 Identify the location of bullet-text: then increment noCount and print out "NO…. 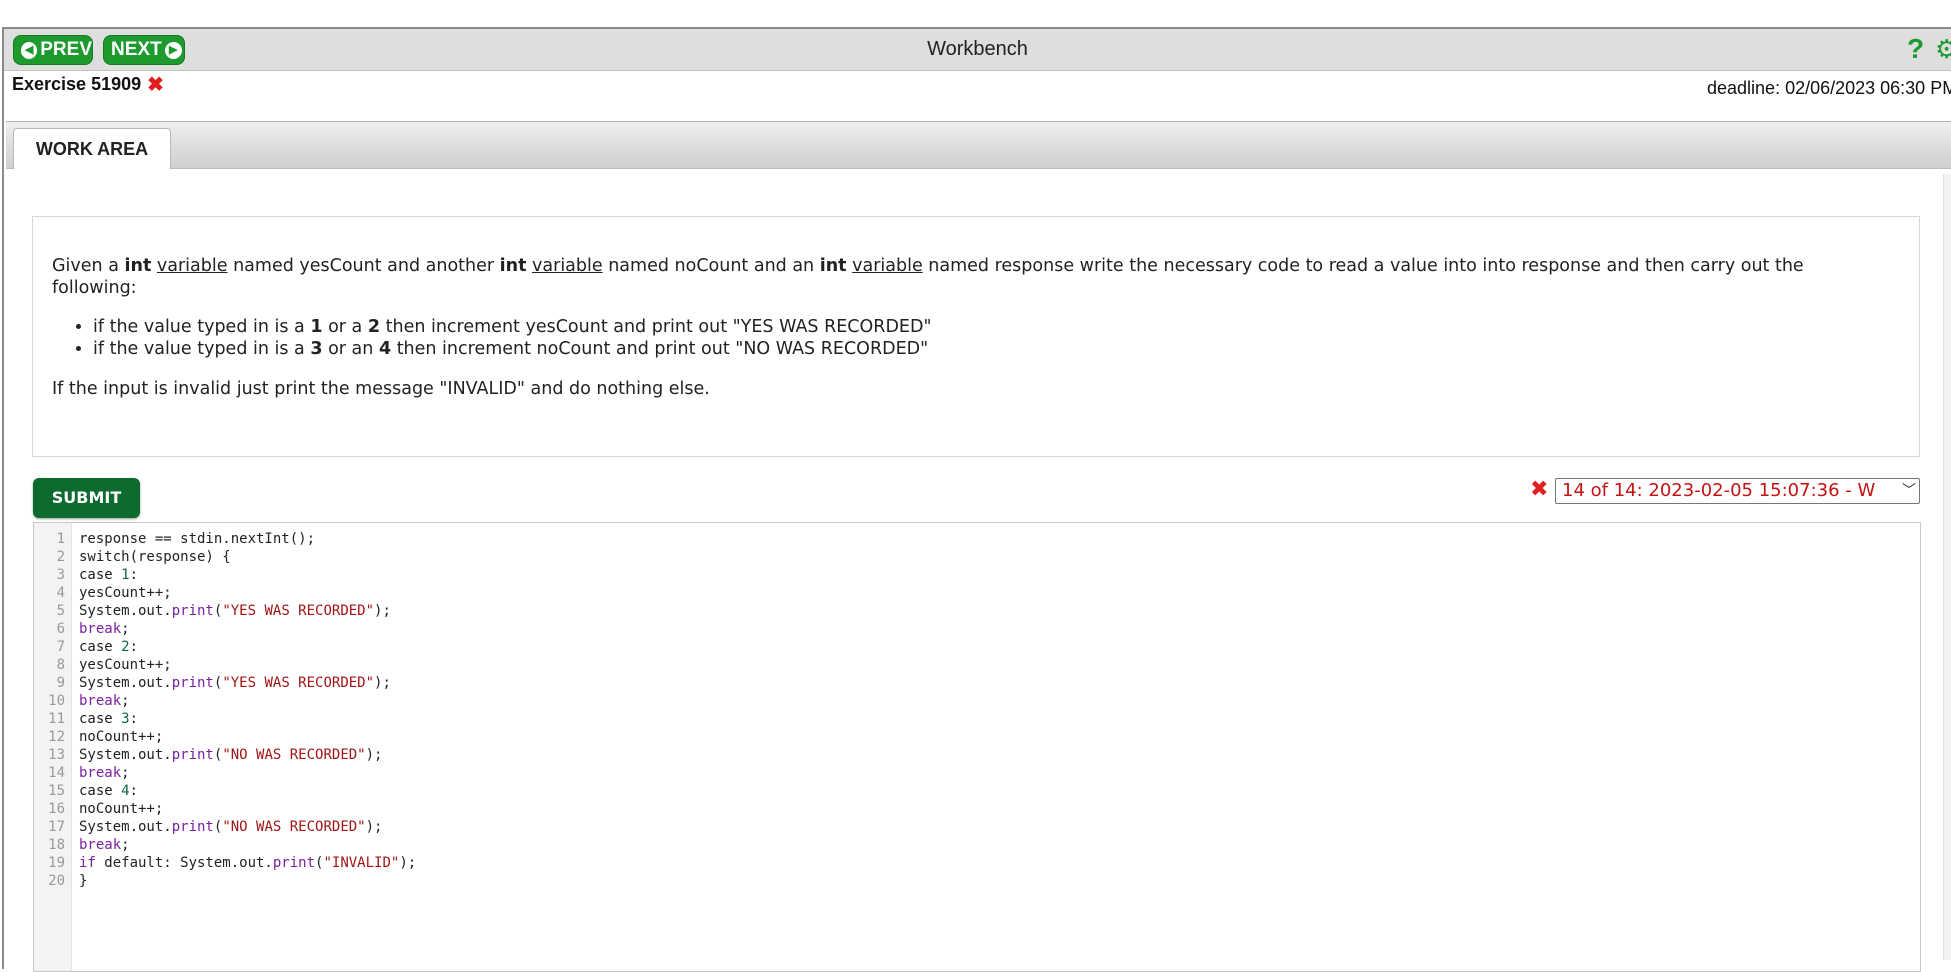
(660, 349).